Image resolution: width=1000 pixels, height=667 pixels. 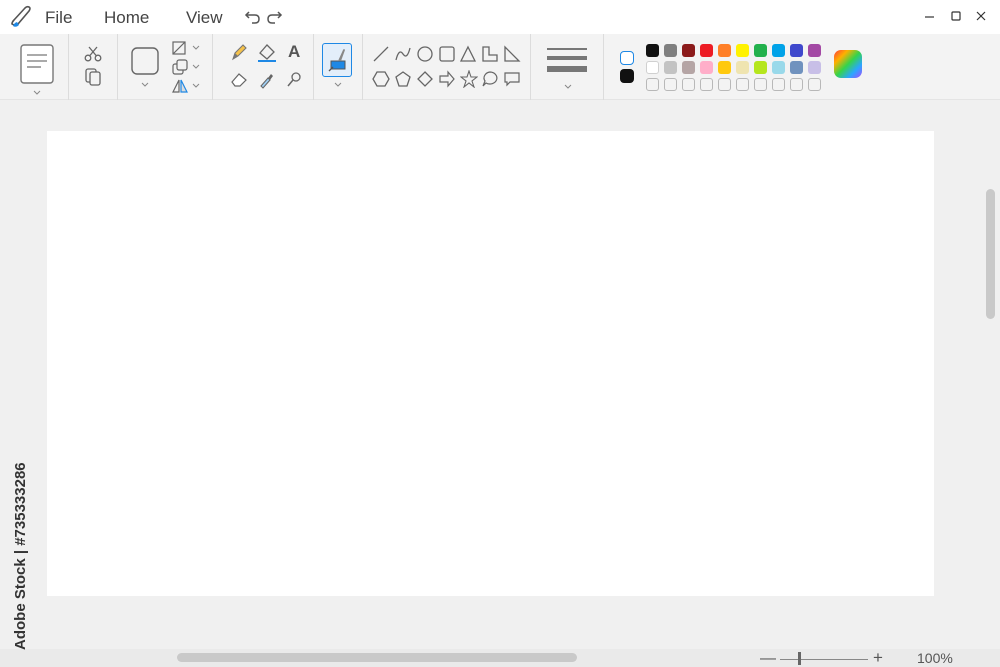 I want to click on stock-watermark: Adobe Stock | #735333286, so click(x=22, y=540).